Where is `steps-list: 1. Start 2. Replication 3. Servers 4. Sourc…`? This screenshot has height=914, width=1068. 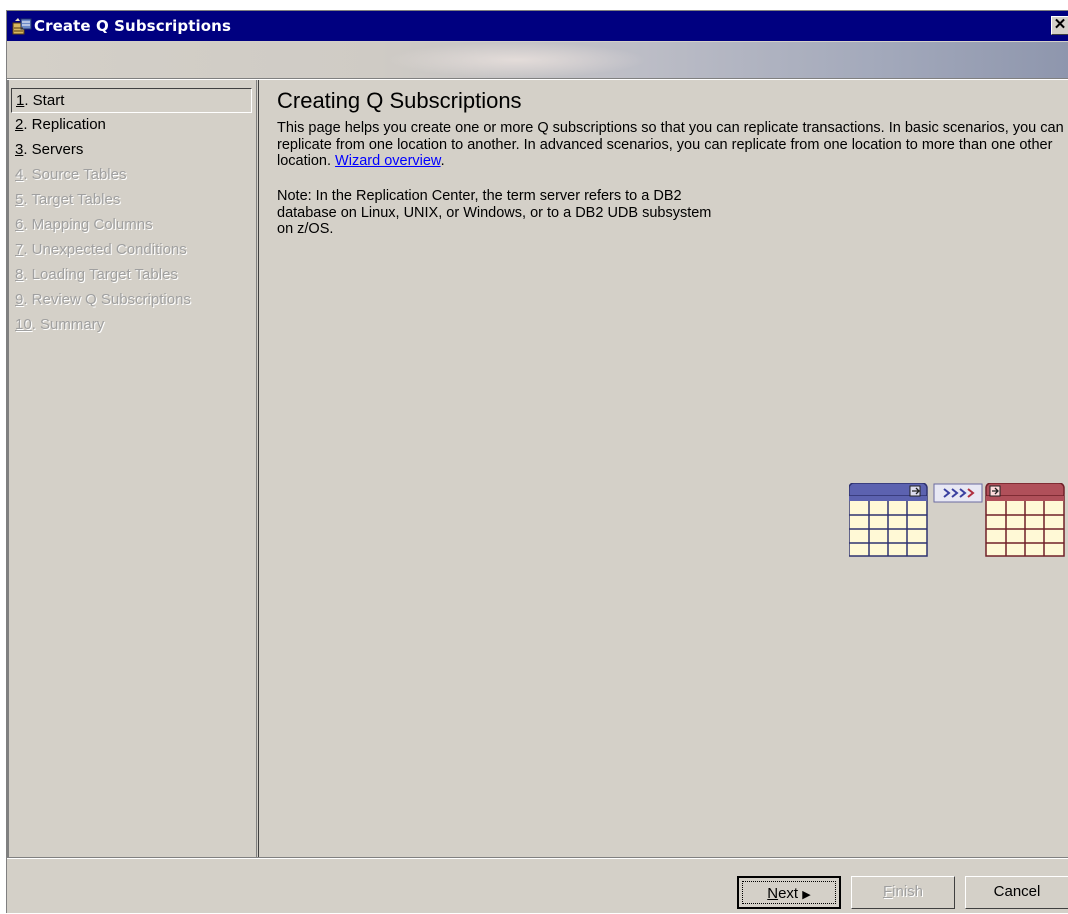 steps-list: 1. Start 2. Replication 3. Servers 4. Sourc… is located at coordinates (131, 213).